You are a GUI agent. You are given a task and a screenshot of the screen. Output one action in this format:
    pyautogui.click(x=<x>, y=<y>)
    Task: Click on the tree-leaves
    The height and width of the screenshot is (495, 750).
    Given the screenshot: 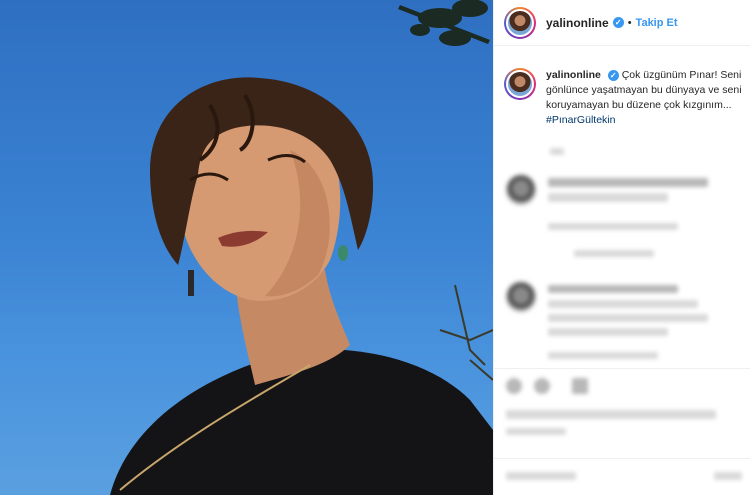 What is the action you would take?
    pyautogui.click(x=444, y=23)
    